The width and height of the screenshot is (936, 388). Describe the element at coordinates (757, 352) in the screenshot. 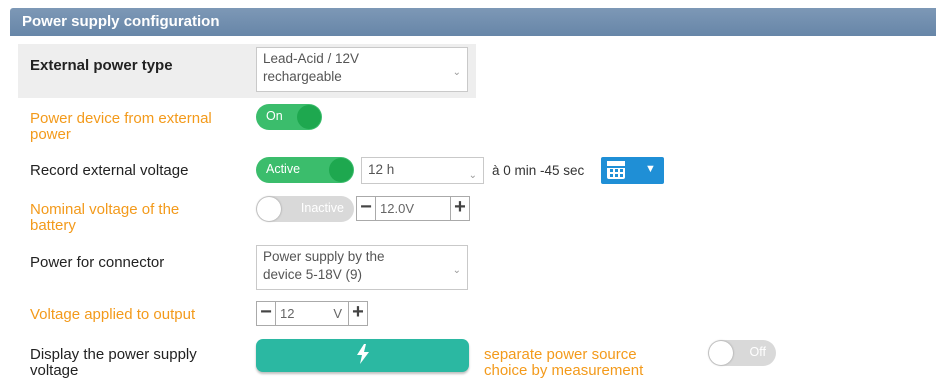

I see `toggle-label: Off` at that location.